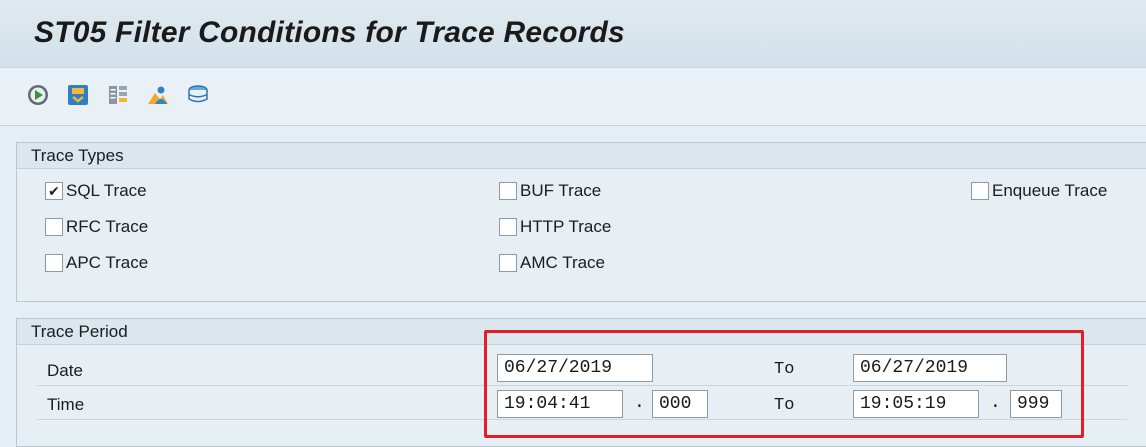  I want to click on user-filter-icon, so click(158, 95).